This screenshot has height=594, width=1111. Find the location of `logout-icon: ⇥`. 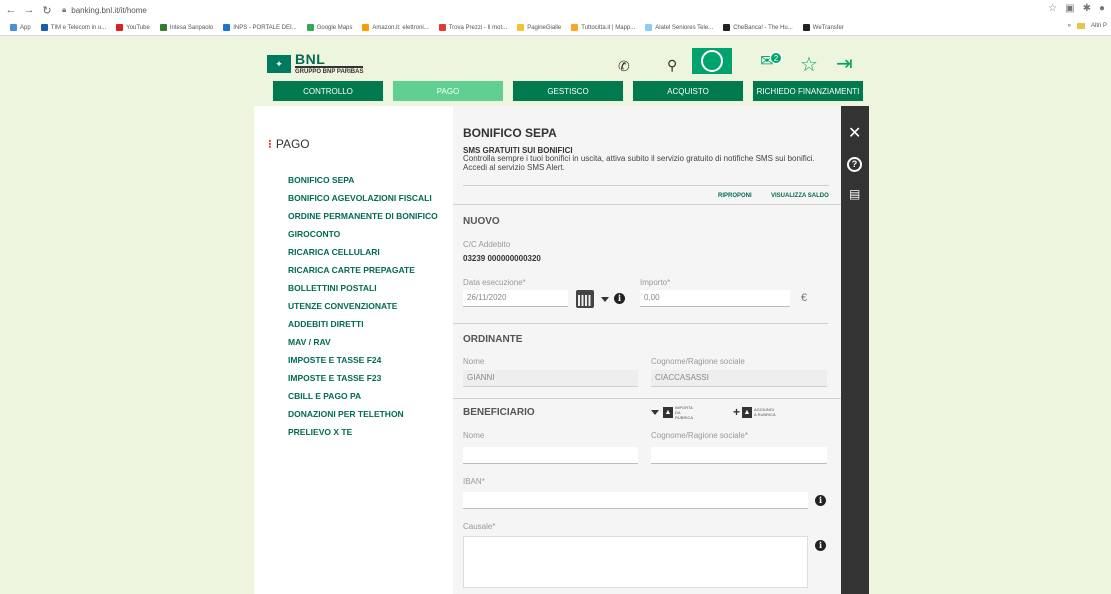

logout-icon: ⇥ is located at coordinates (844, 63).